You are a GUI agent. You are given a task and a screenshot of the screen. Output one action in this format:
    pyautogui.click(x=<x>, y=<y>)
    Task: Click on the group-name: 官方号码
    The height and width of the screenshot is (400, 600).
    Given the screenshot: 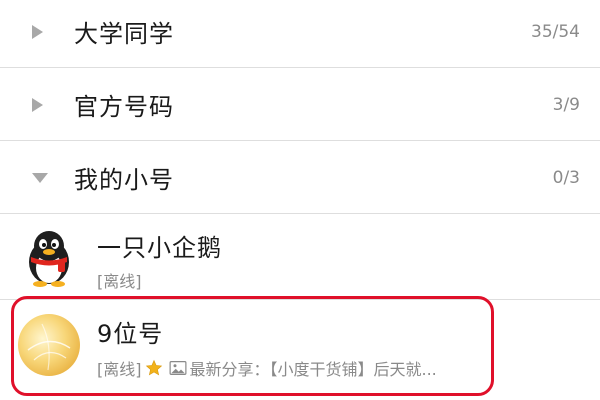 What is the action you would take?
    pyautogui.click(x=124, y=107)
    